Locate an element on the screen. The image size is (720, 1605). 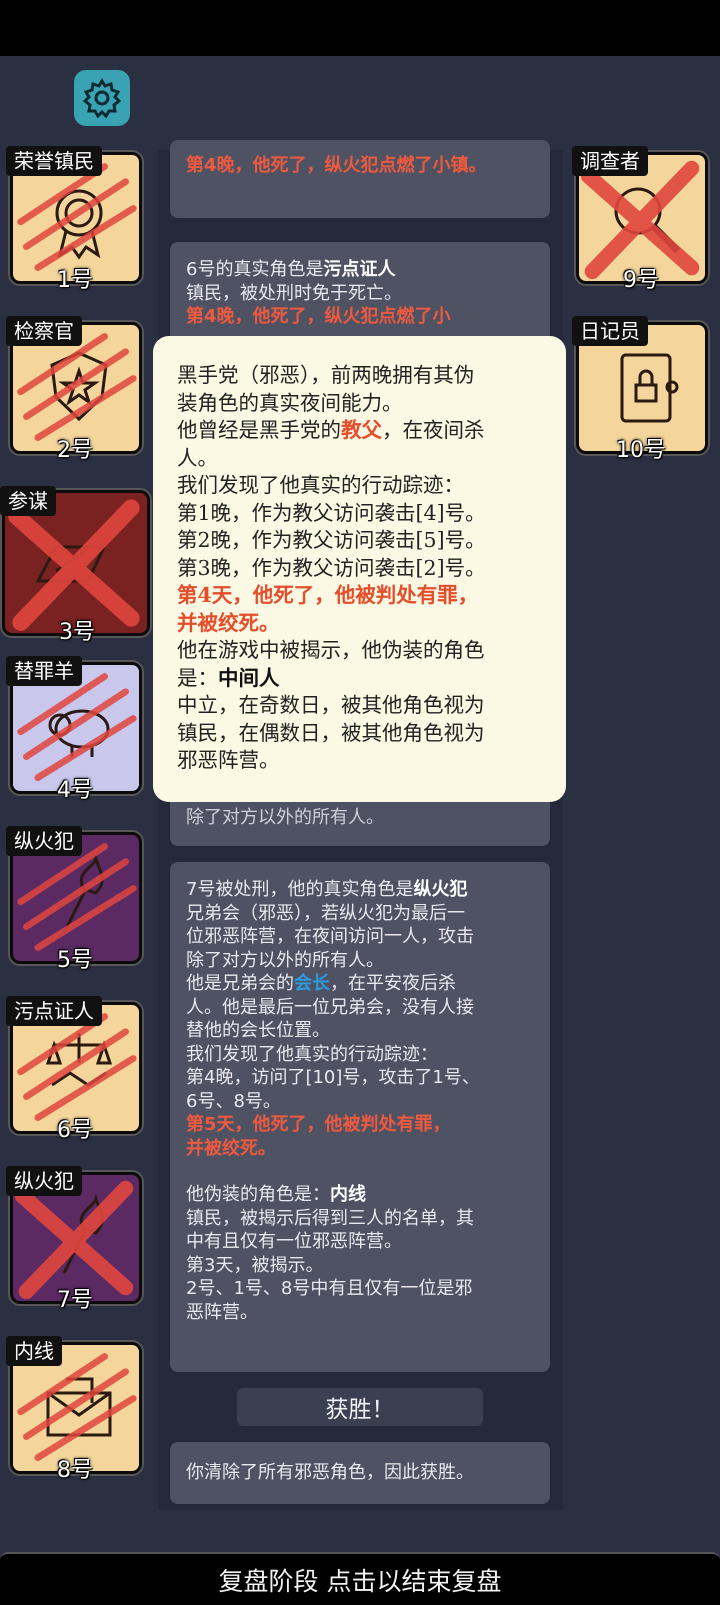
gear-icon is located at coordinates (102, 98).